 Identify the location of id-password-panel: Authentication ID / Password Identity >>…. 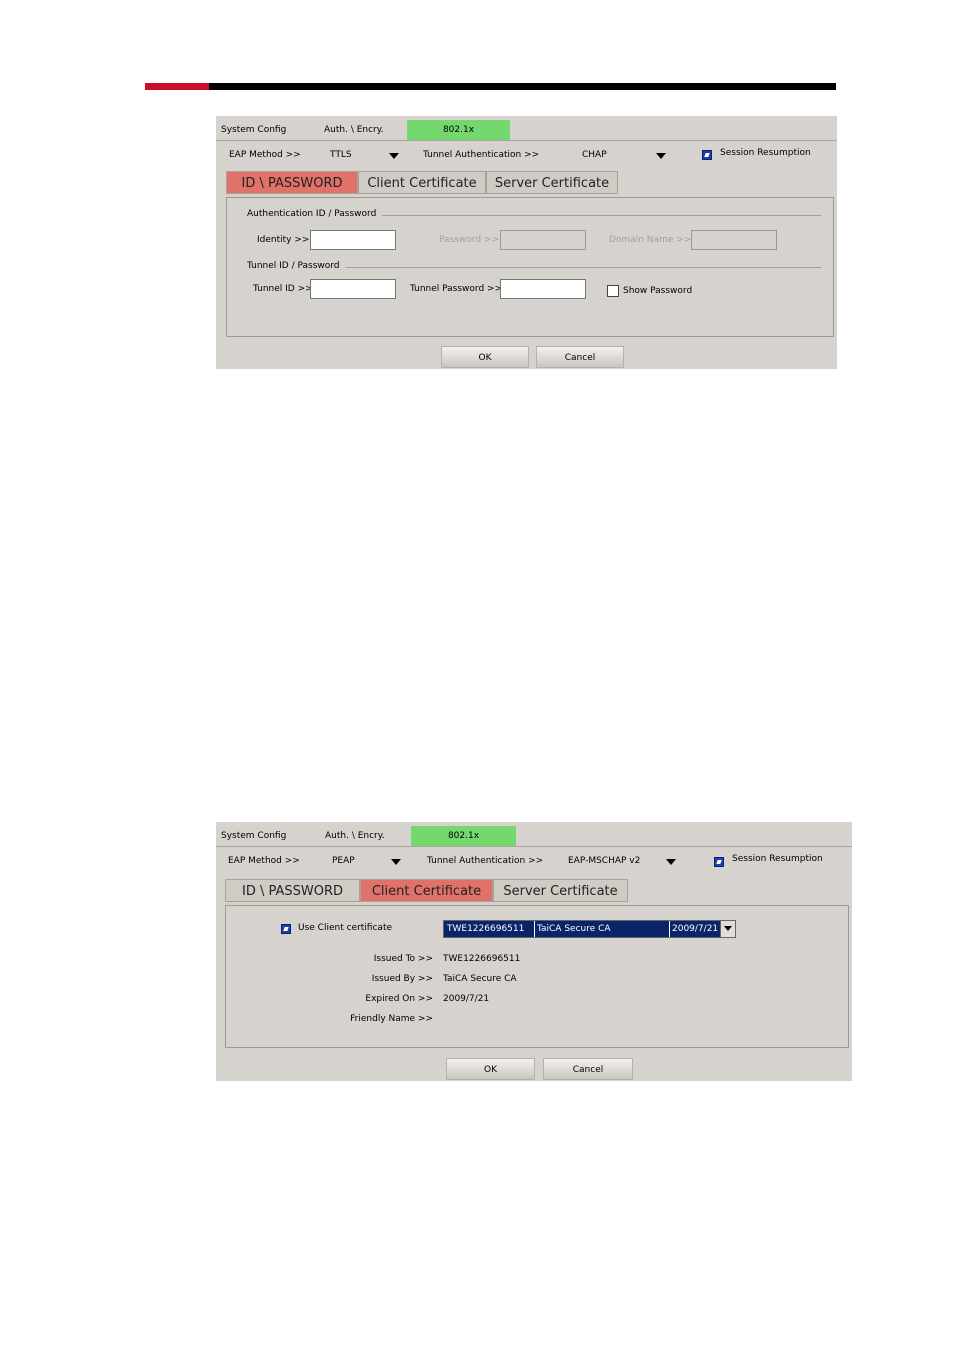
(530, 267).